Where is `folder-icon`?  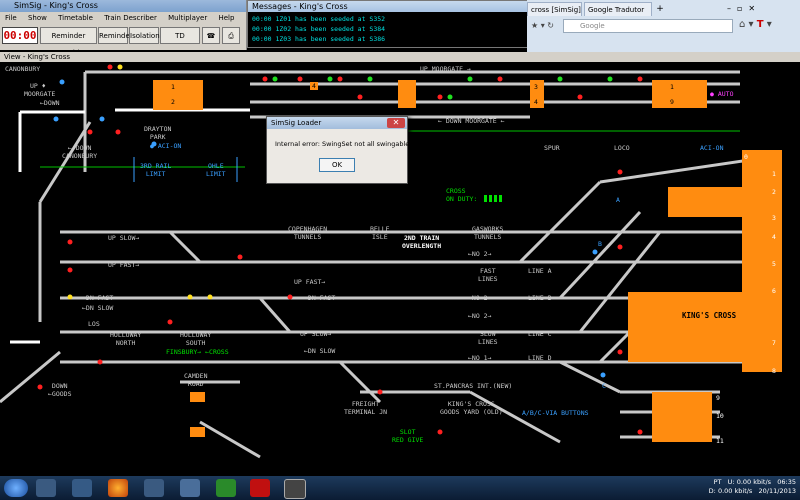
folder-icon is located at coordinates (154, 488).